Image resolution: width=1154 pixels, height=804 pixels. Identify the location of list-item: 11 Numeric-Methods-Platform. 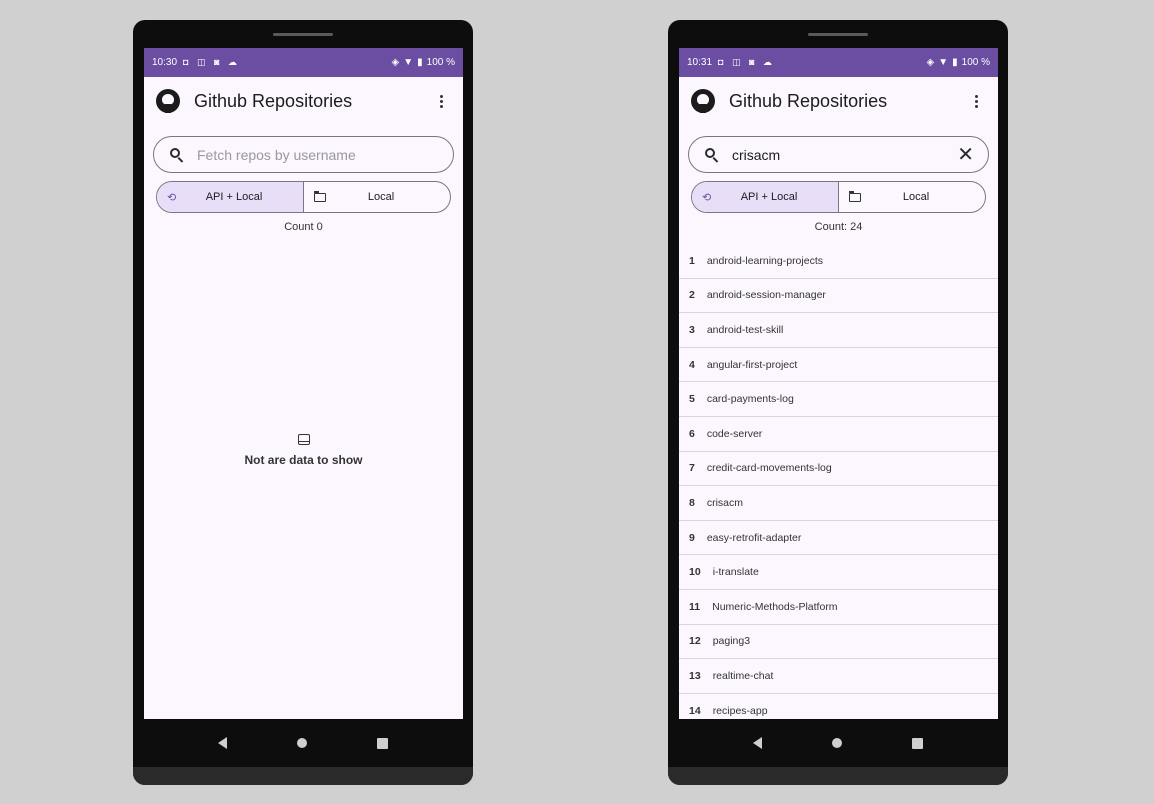
(838, 607).